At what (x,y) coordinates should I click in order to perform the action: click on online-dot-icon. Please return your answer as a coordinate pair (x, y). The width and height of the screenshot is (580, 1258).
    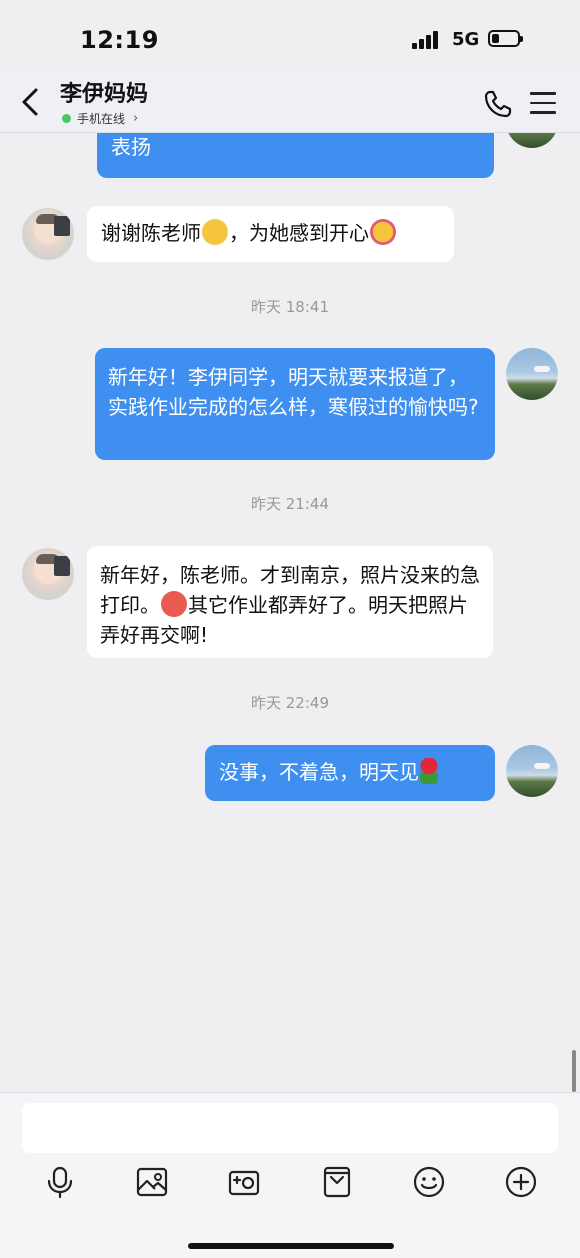
    Looking at the image, I should click on (66, 118).